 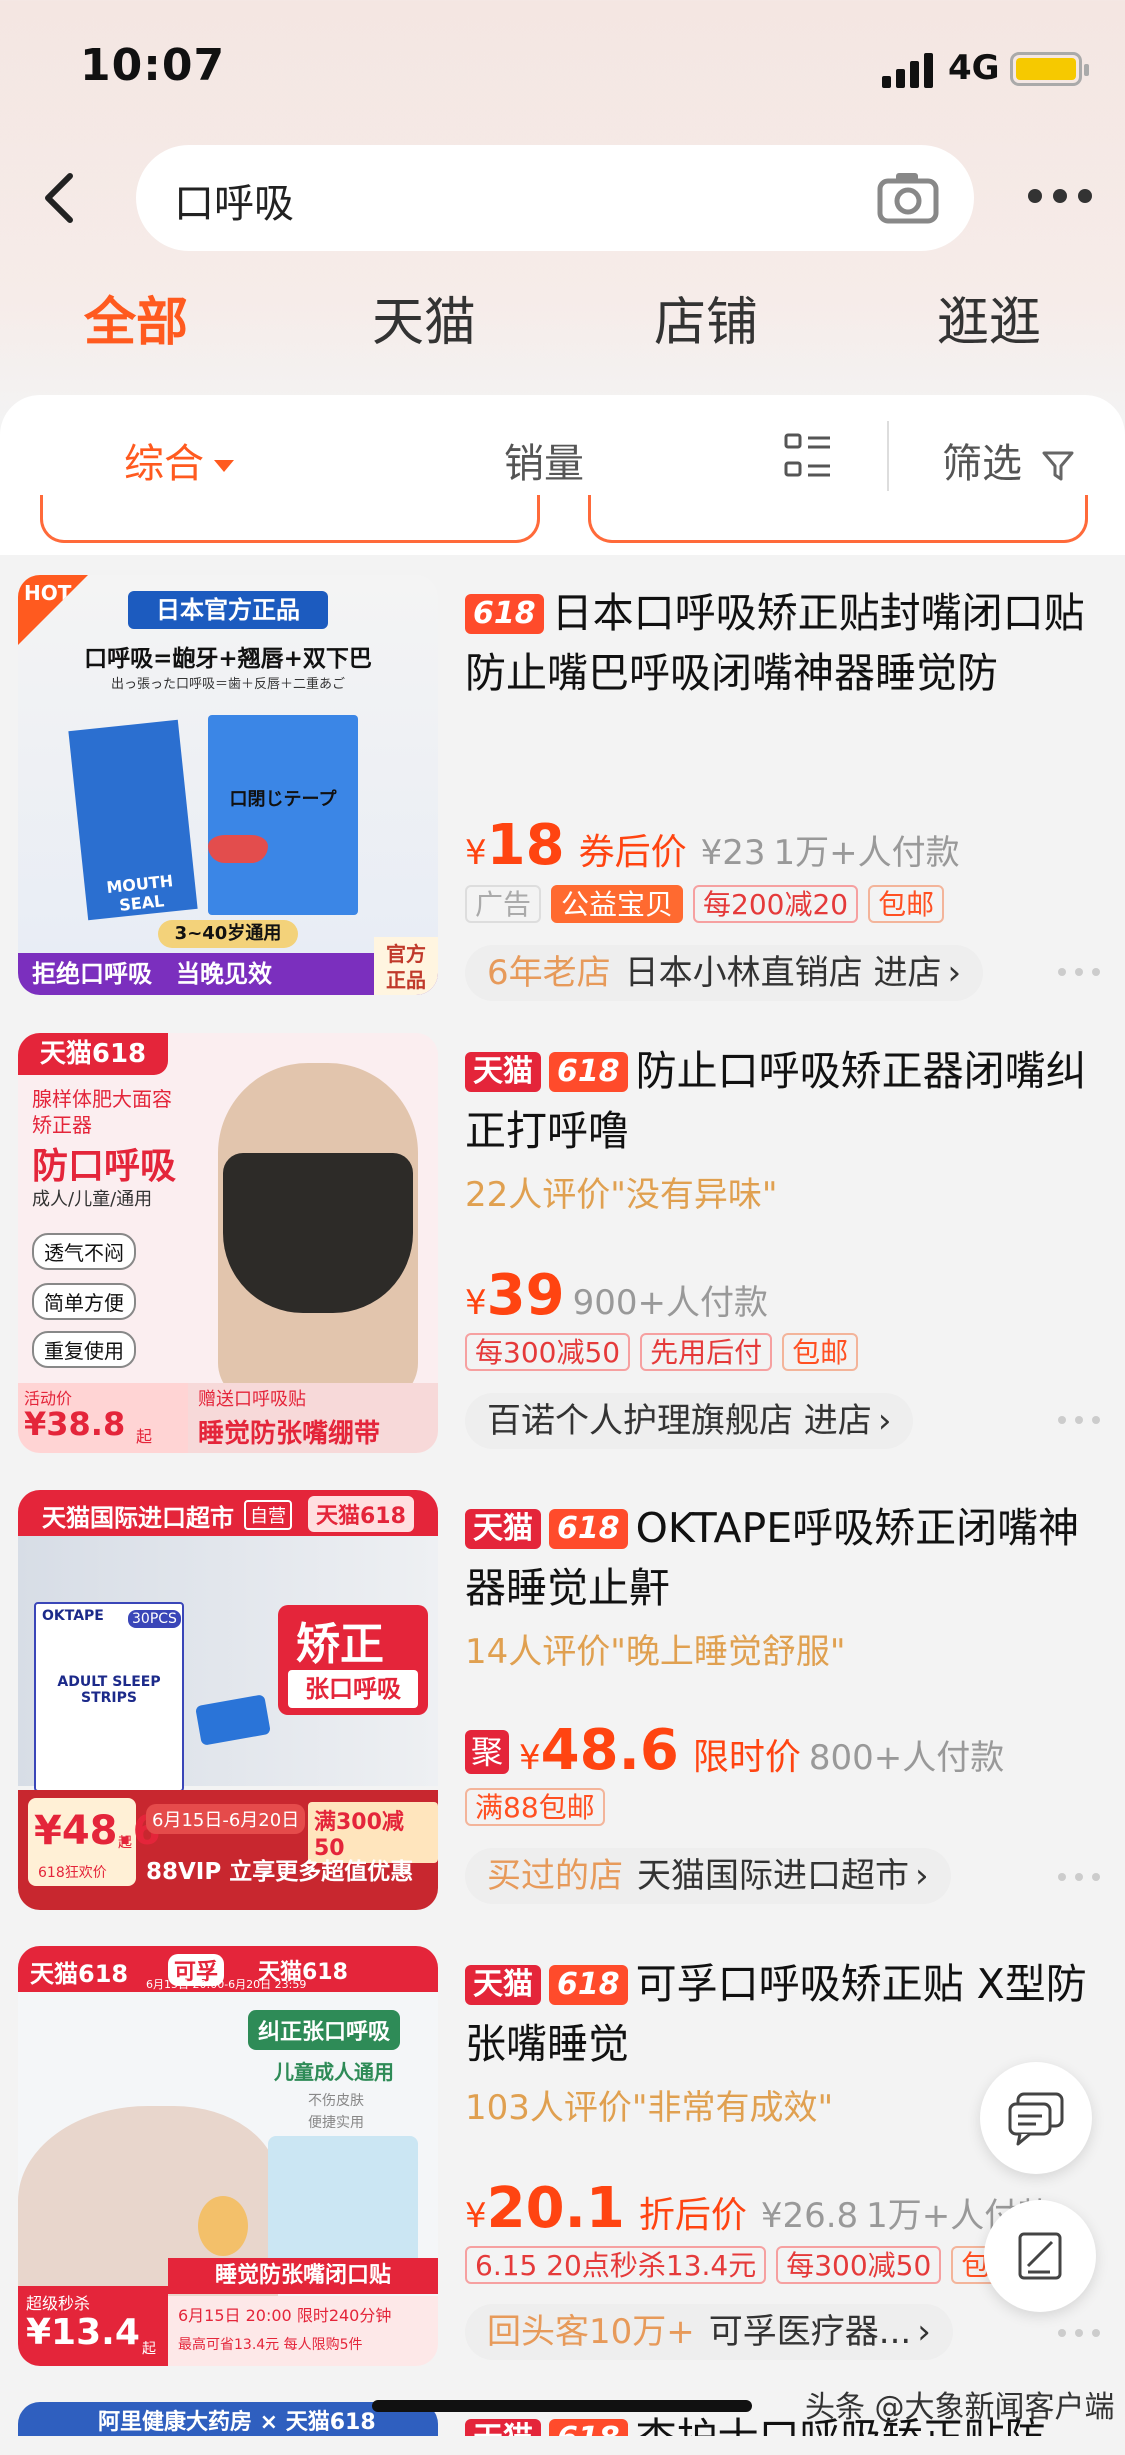 I want to click on promo-price: ¥38.8, so click(x=75, y=1424).